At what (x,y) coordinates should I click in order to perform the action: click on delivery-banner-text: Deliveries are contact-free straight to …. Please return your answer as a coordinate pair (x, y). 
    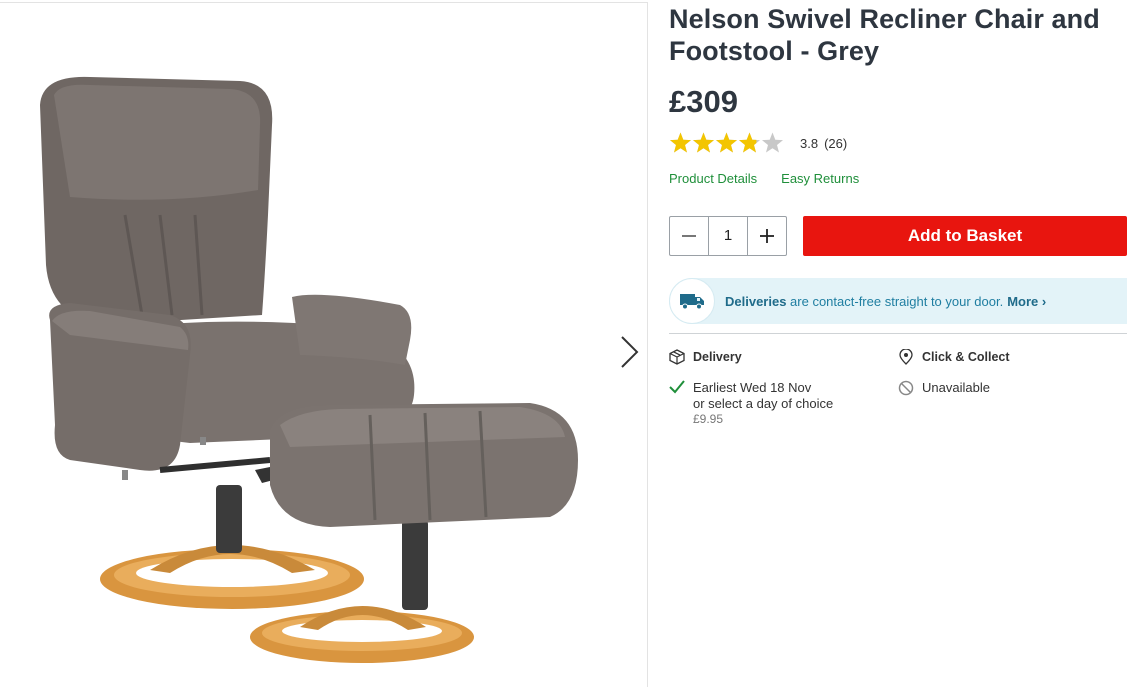
    Looking at the image, I should click on (864, 301).